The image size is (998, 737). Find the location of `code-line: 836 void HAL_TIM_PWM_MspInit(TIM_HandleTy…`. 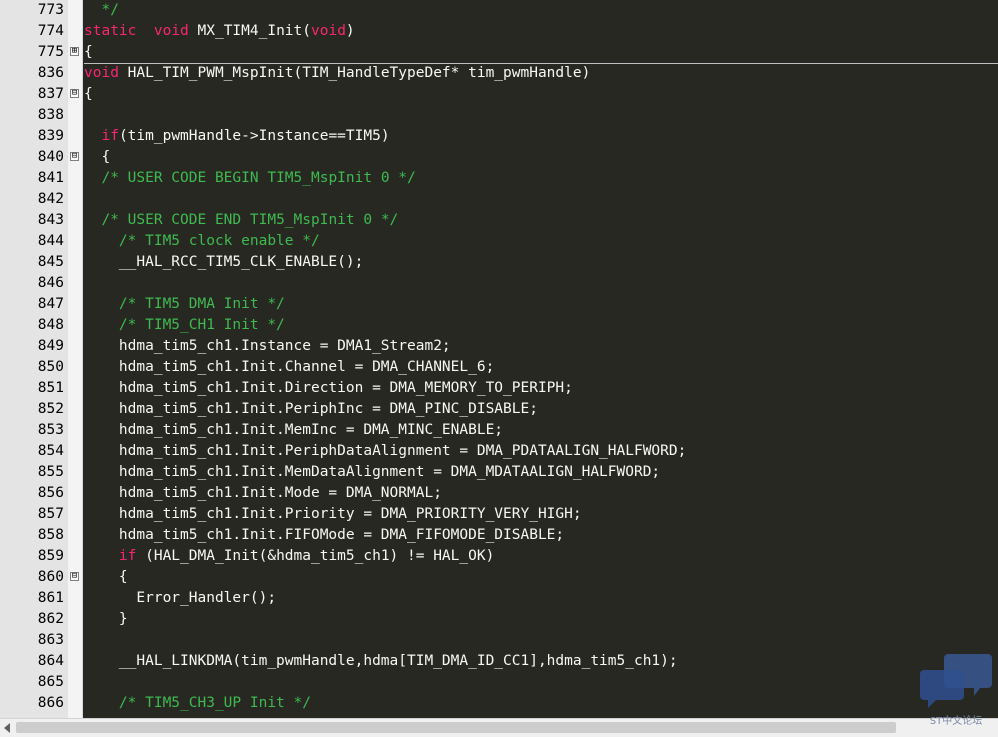

code-line: 836 void HAL_TIM_PWM_MspInit(TIM_HandleTy… is located at coordinates (499, 73).